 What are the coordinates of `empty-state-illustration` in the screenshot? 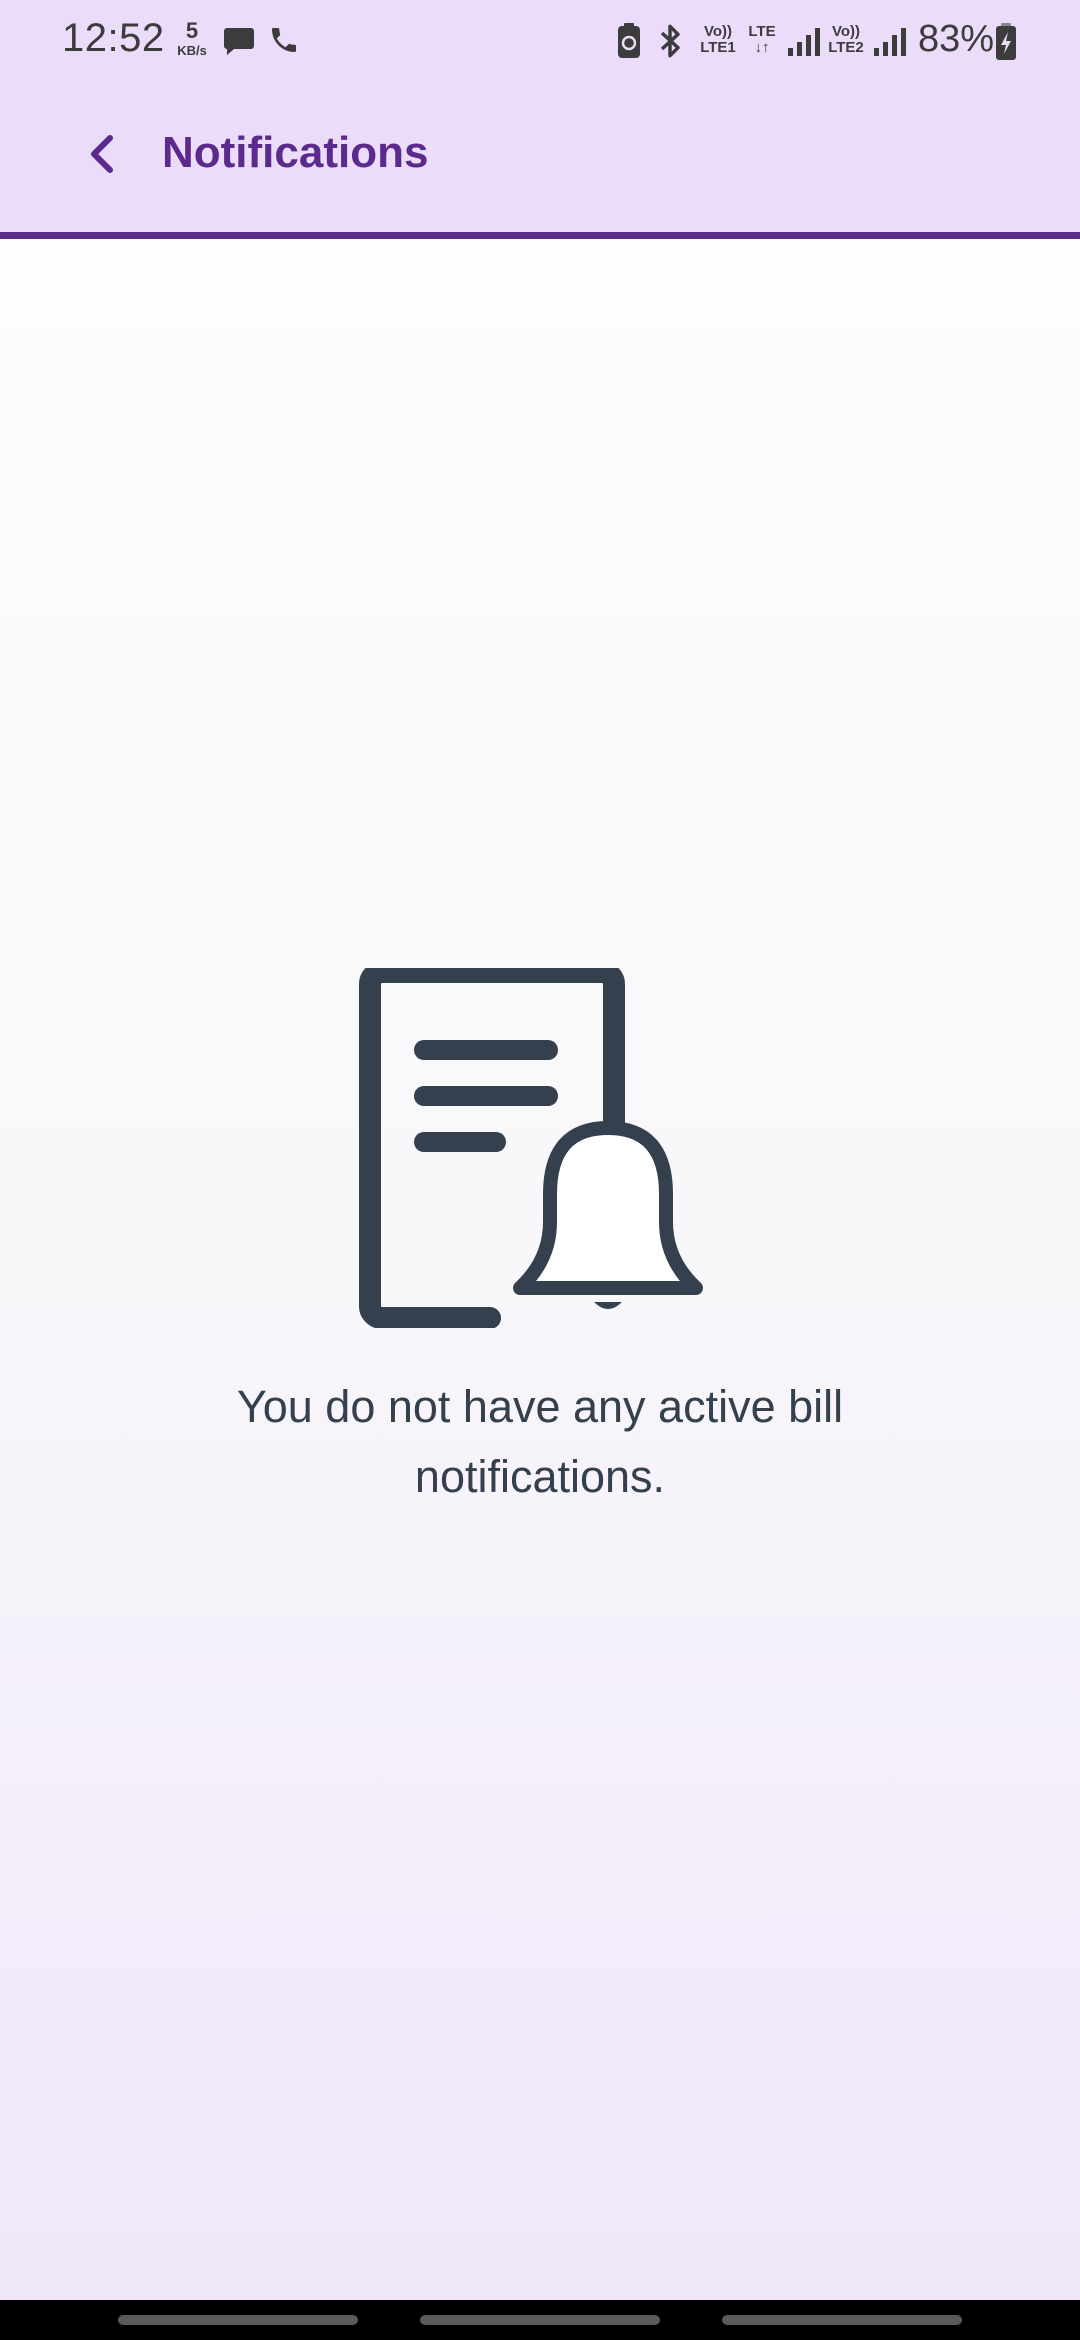 It's located at (532, 1145).